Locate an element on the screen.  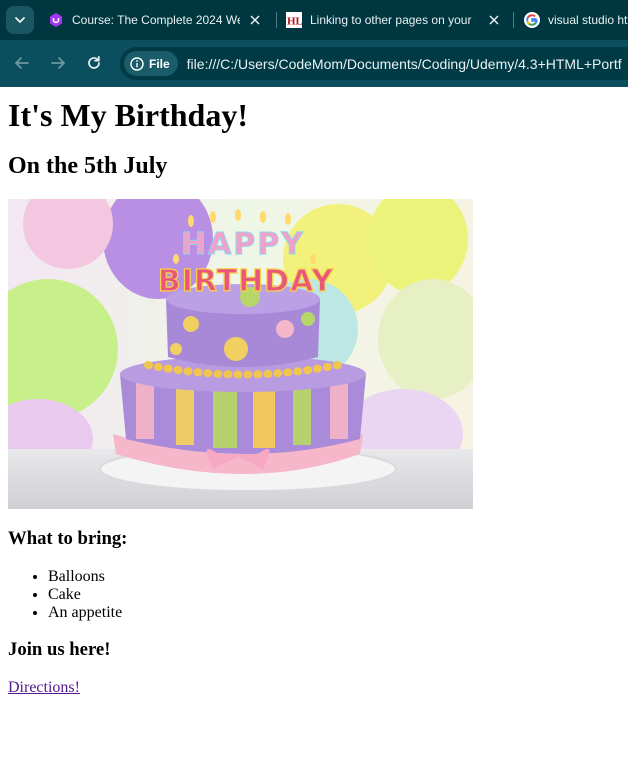
tab-title: Linking to other pages on your is located at coordinates (391, 20).